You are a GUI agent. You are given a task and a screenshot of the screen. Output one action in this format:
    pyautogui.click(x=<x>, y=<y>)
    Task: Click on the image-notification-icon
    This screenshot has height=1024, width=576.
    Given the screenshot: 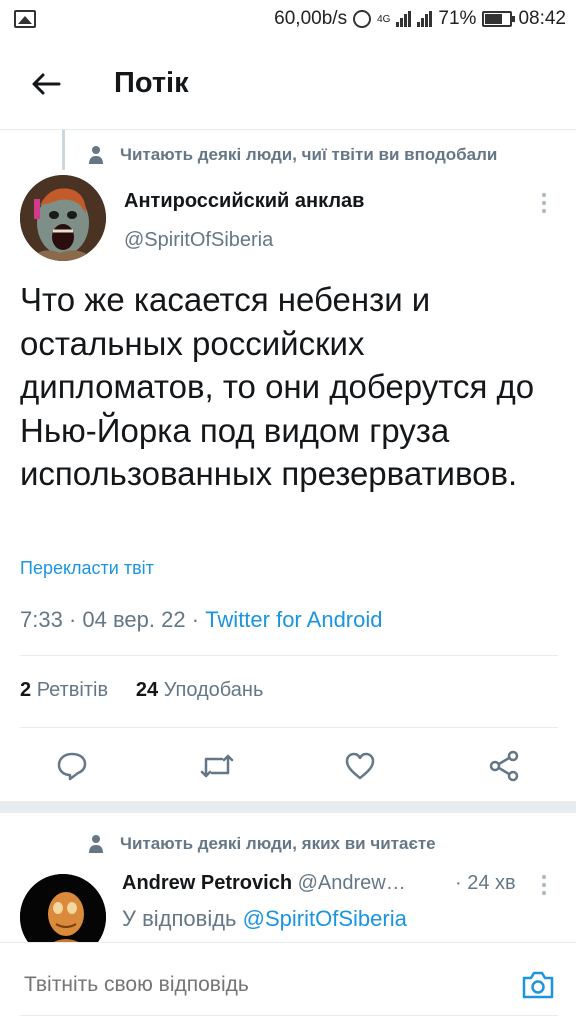 What is the action you would take?
    pyautogui.click(x=25, y=19)
    